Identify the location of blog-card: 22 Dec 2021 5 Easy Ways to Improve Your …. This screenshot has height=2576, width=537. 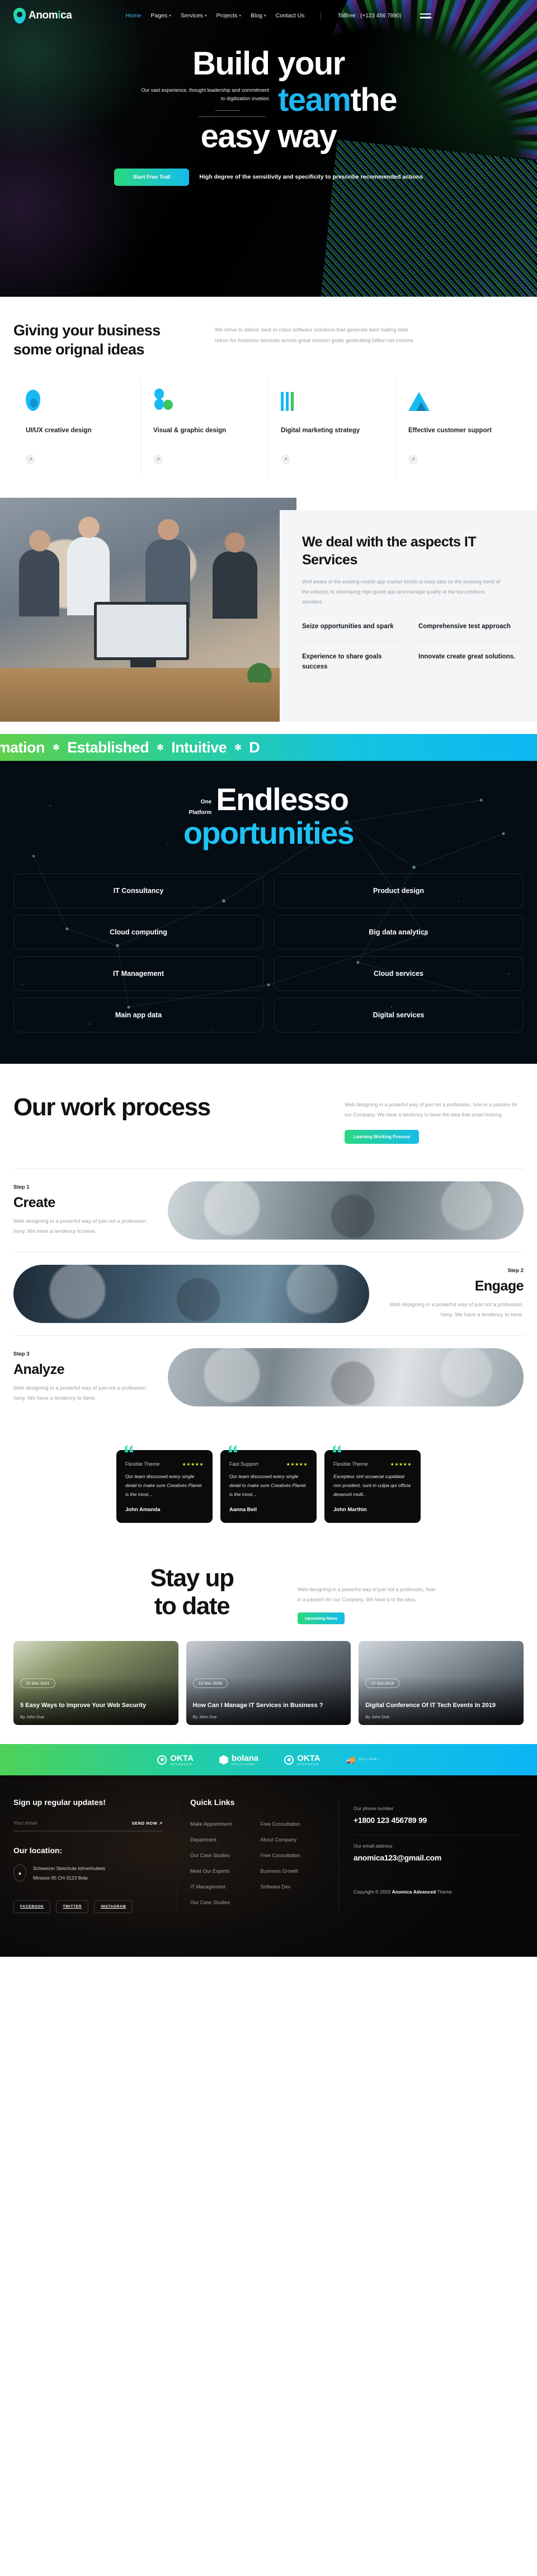
(95, 1683).